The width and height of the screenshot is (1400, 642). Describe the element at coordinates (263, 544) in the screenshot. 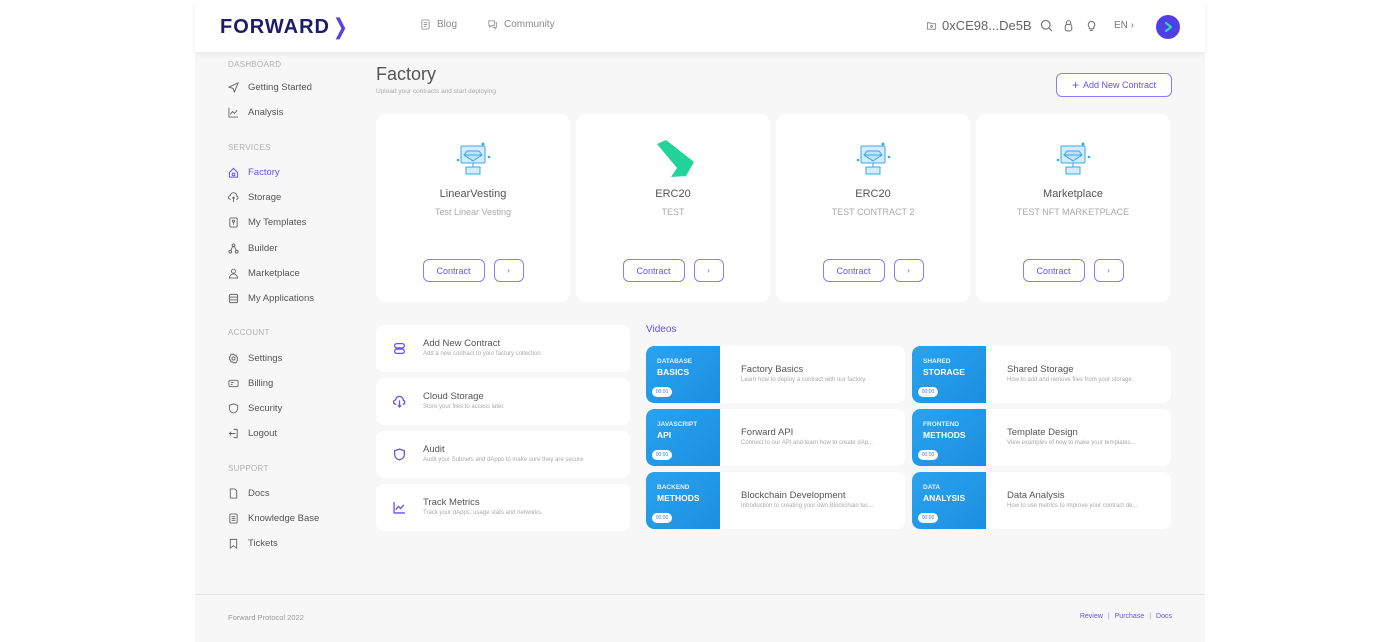

I see `sidebar-item-label: Tickets` at that location.